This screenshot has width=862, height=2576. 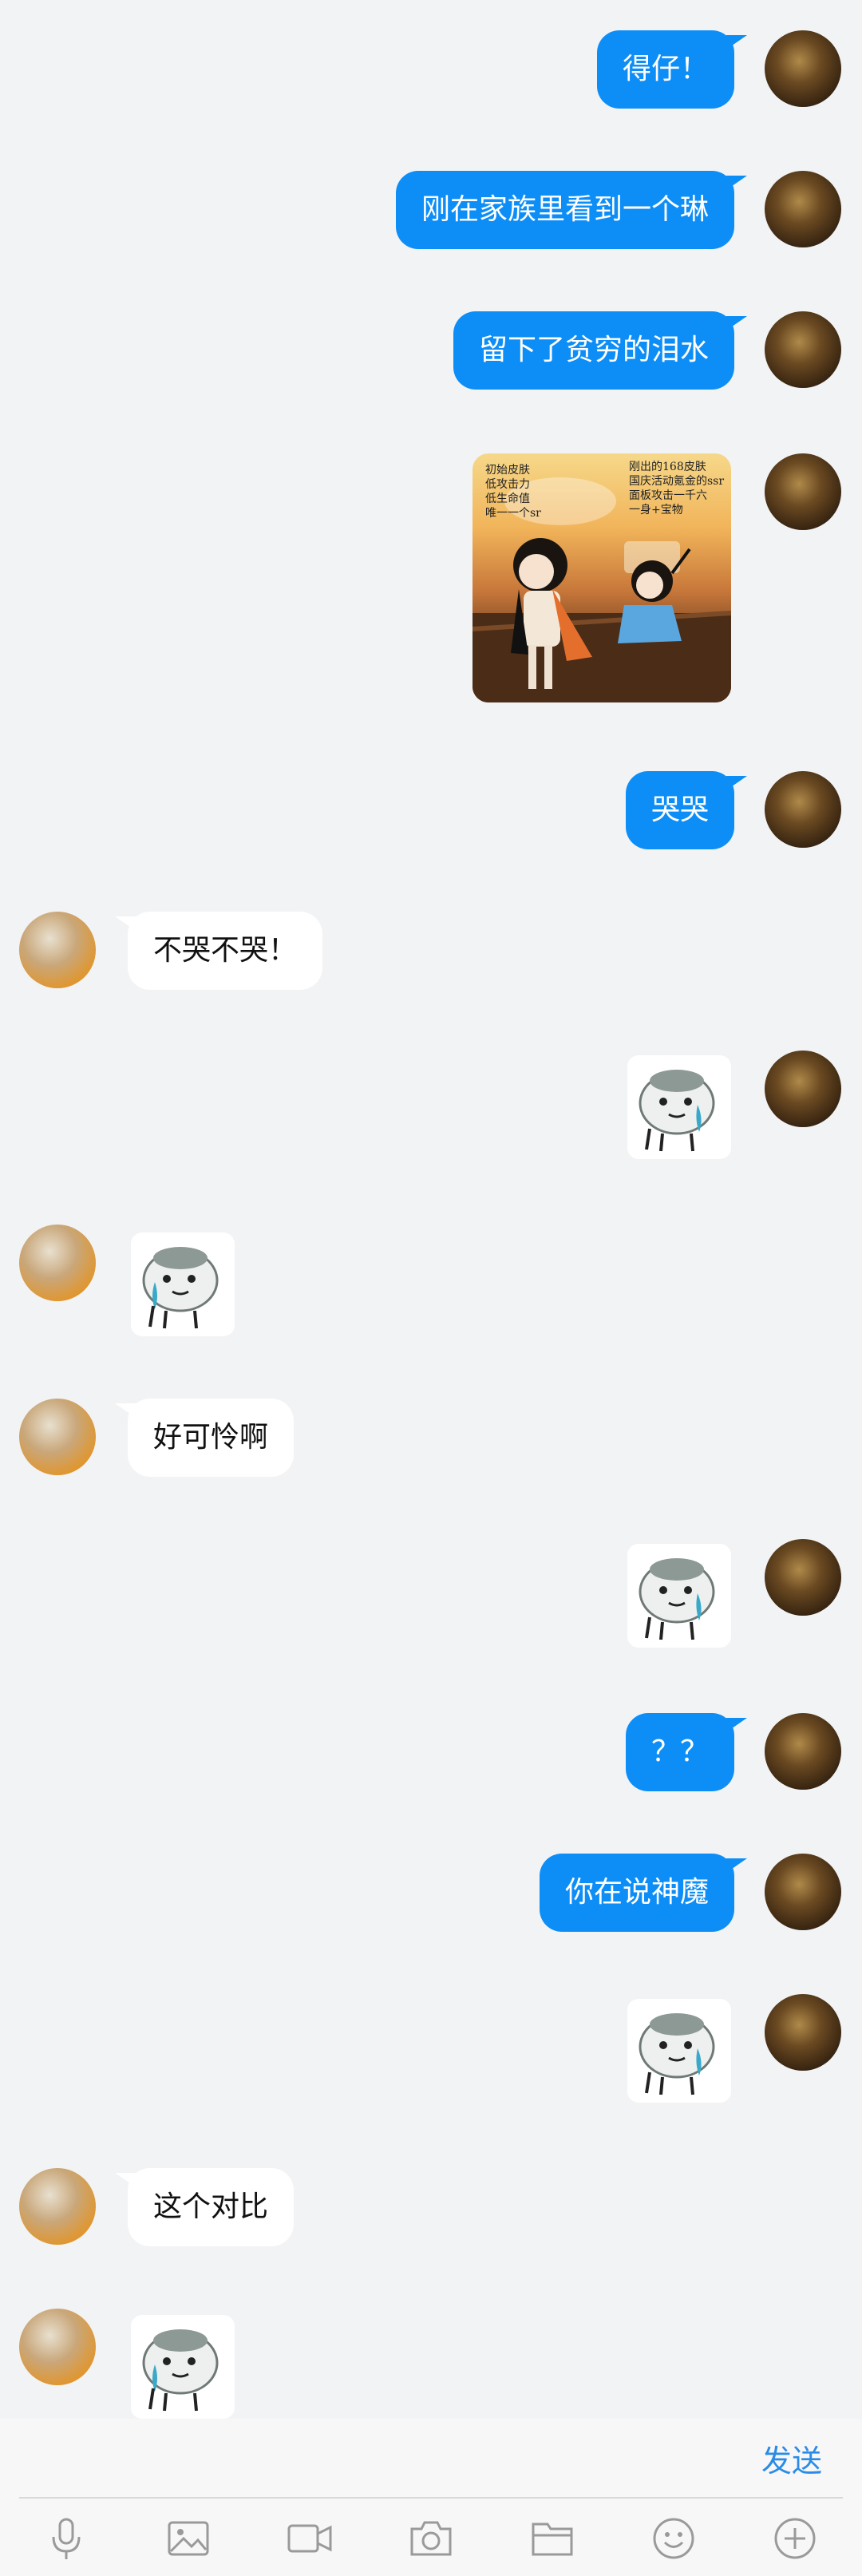 I want to click on message-bubble: 得仔！, so click(x=672, y=69).